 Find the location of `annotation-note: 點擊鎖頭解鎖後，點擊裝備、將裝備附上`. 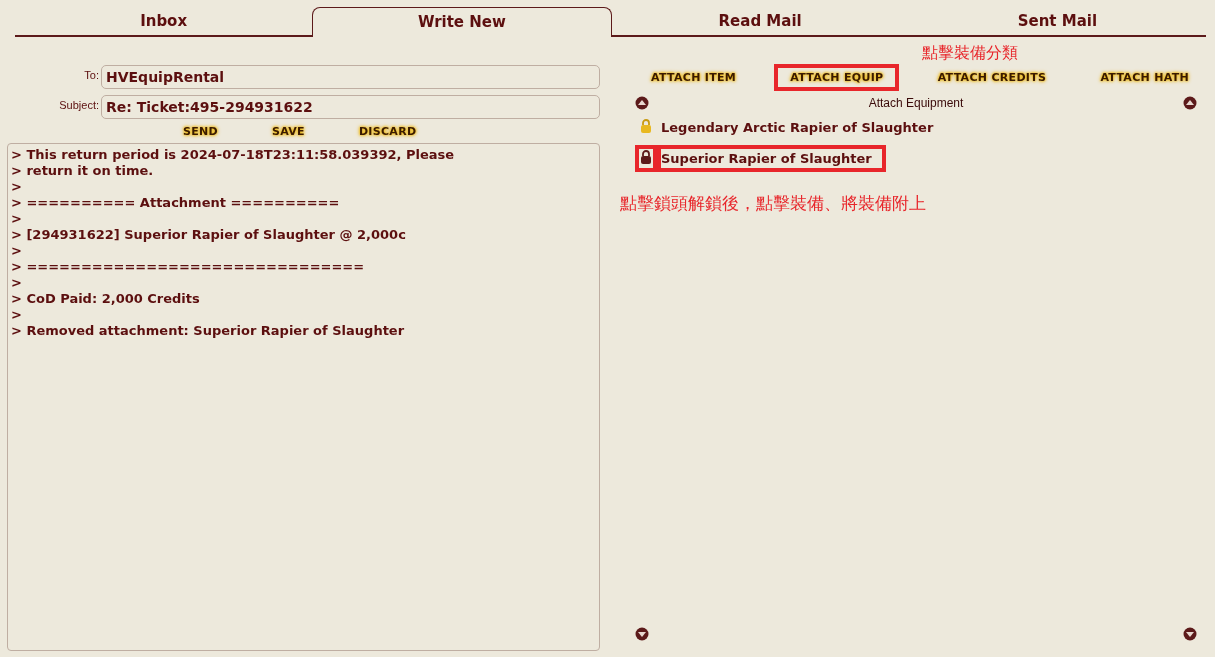

annotation-note: 點擊鎖頭解鎖後，點擊裝備、將裝備附上 is located at coordinates (773, 203).